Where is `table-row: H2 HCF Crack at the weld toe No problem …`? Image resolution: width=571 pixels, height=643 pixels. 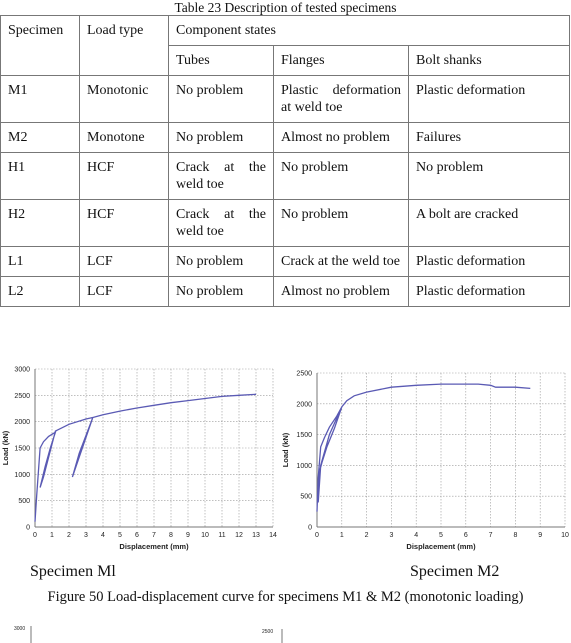 table-row: H2 HCF Crack at the weld toe No problem … is located at coordinates (285, 223).